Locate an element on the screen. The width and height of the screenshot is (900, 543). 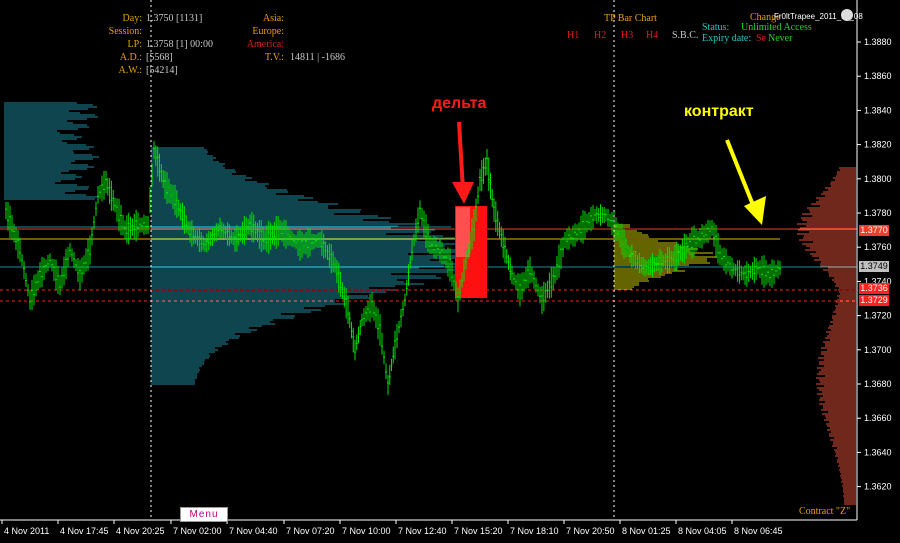
price-tag: 1.3770 is located at coordinates (874, 230).